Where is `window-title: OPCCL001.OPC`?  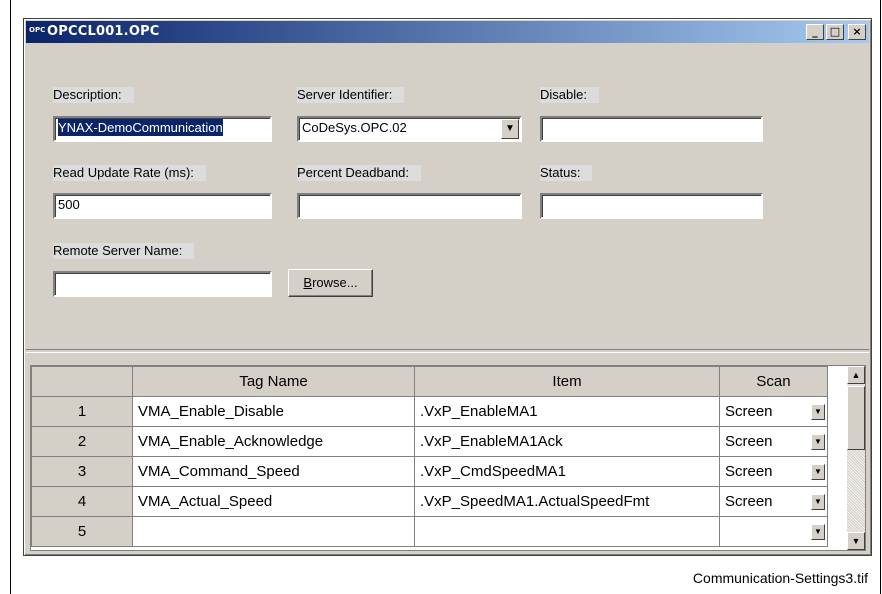 window-title: OPCCL001.OPC is located at coordinates (103, 31).